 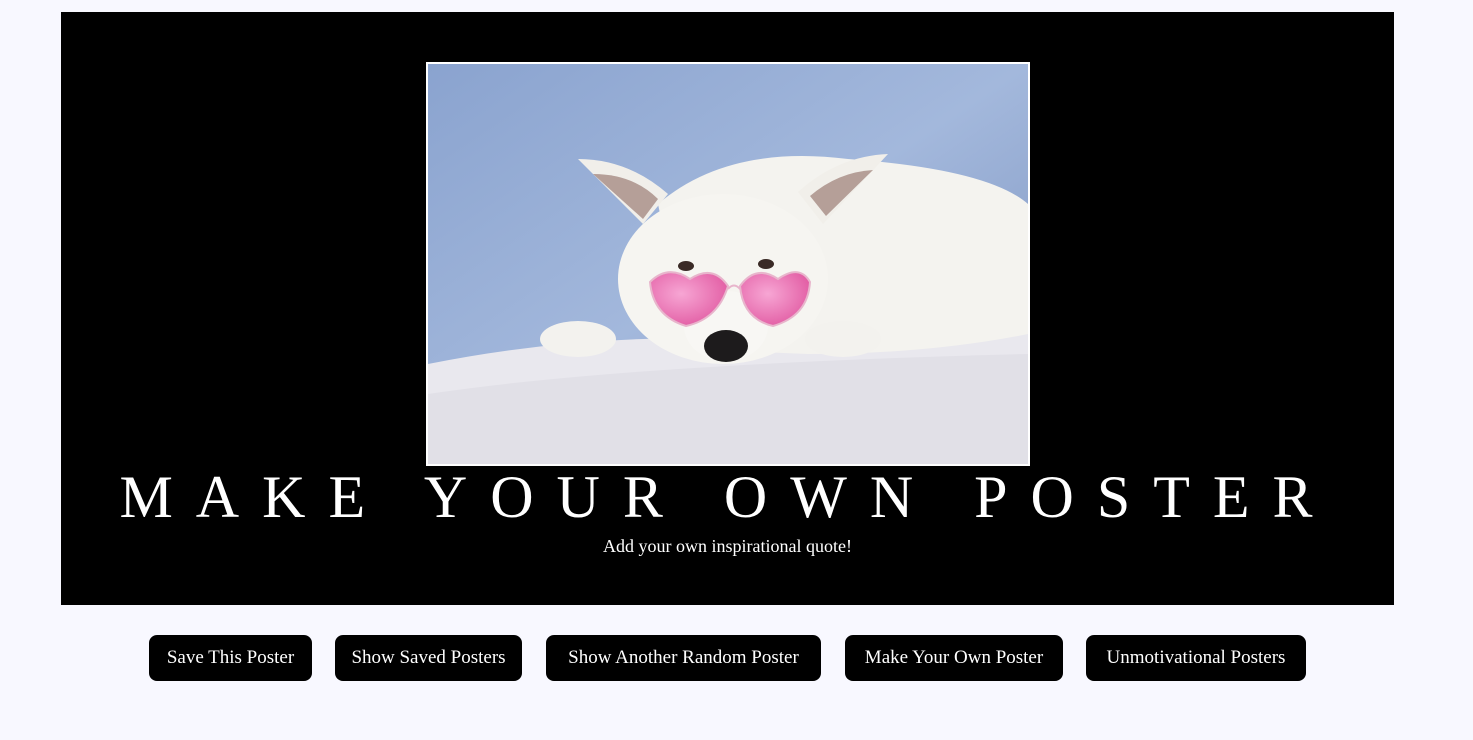 I want to click on show-random-poster-button: Show Another Random Poster, so click(x=683, y=658).